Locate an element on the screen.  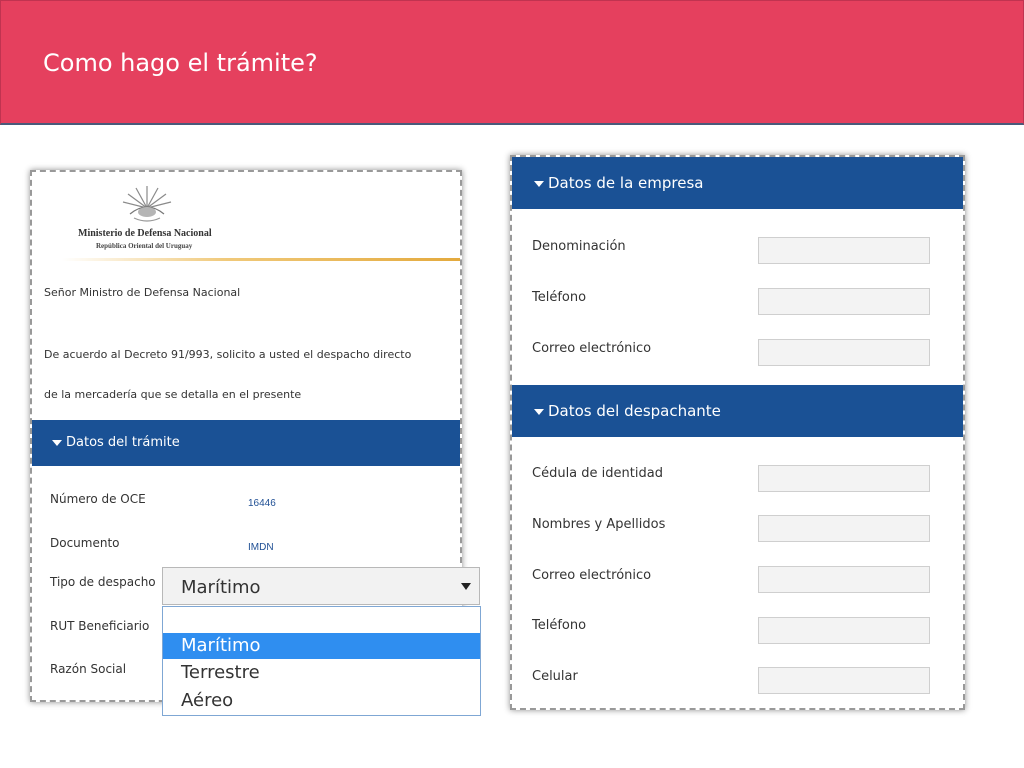
celular-field is located at coordinates (844, 680).